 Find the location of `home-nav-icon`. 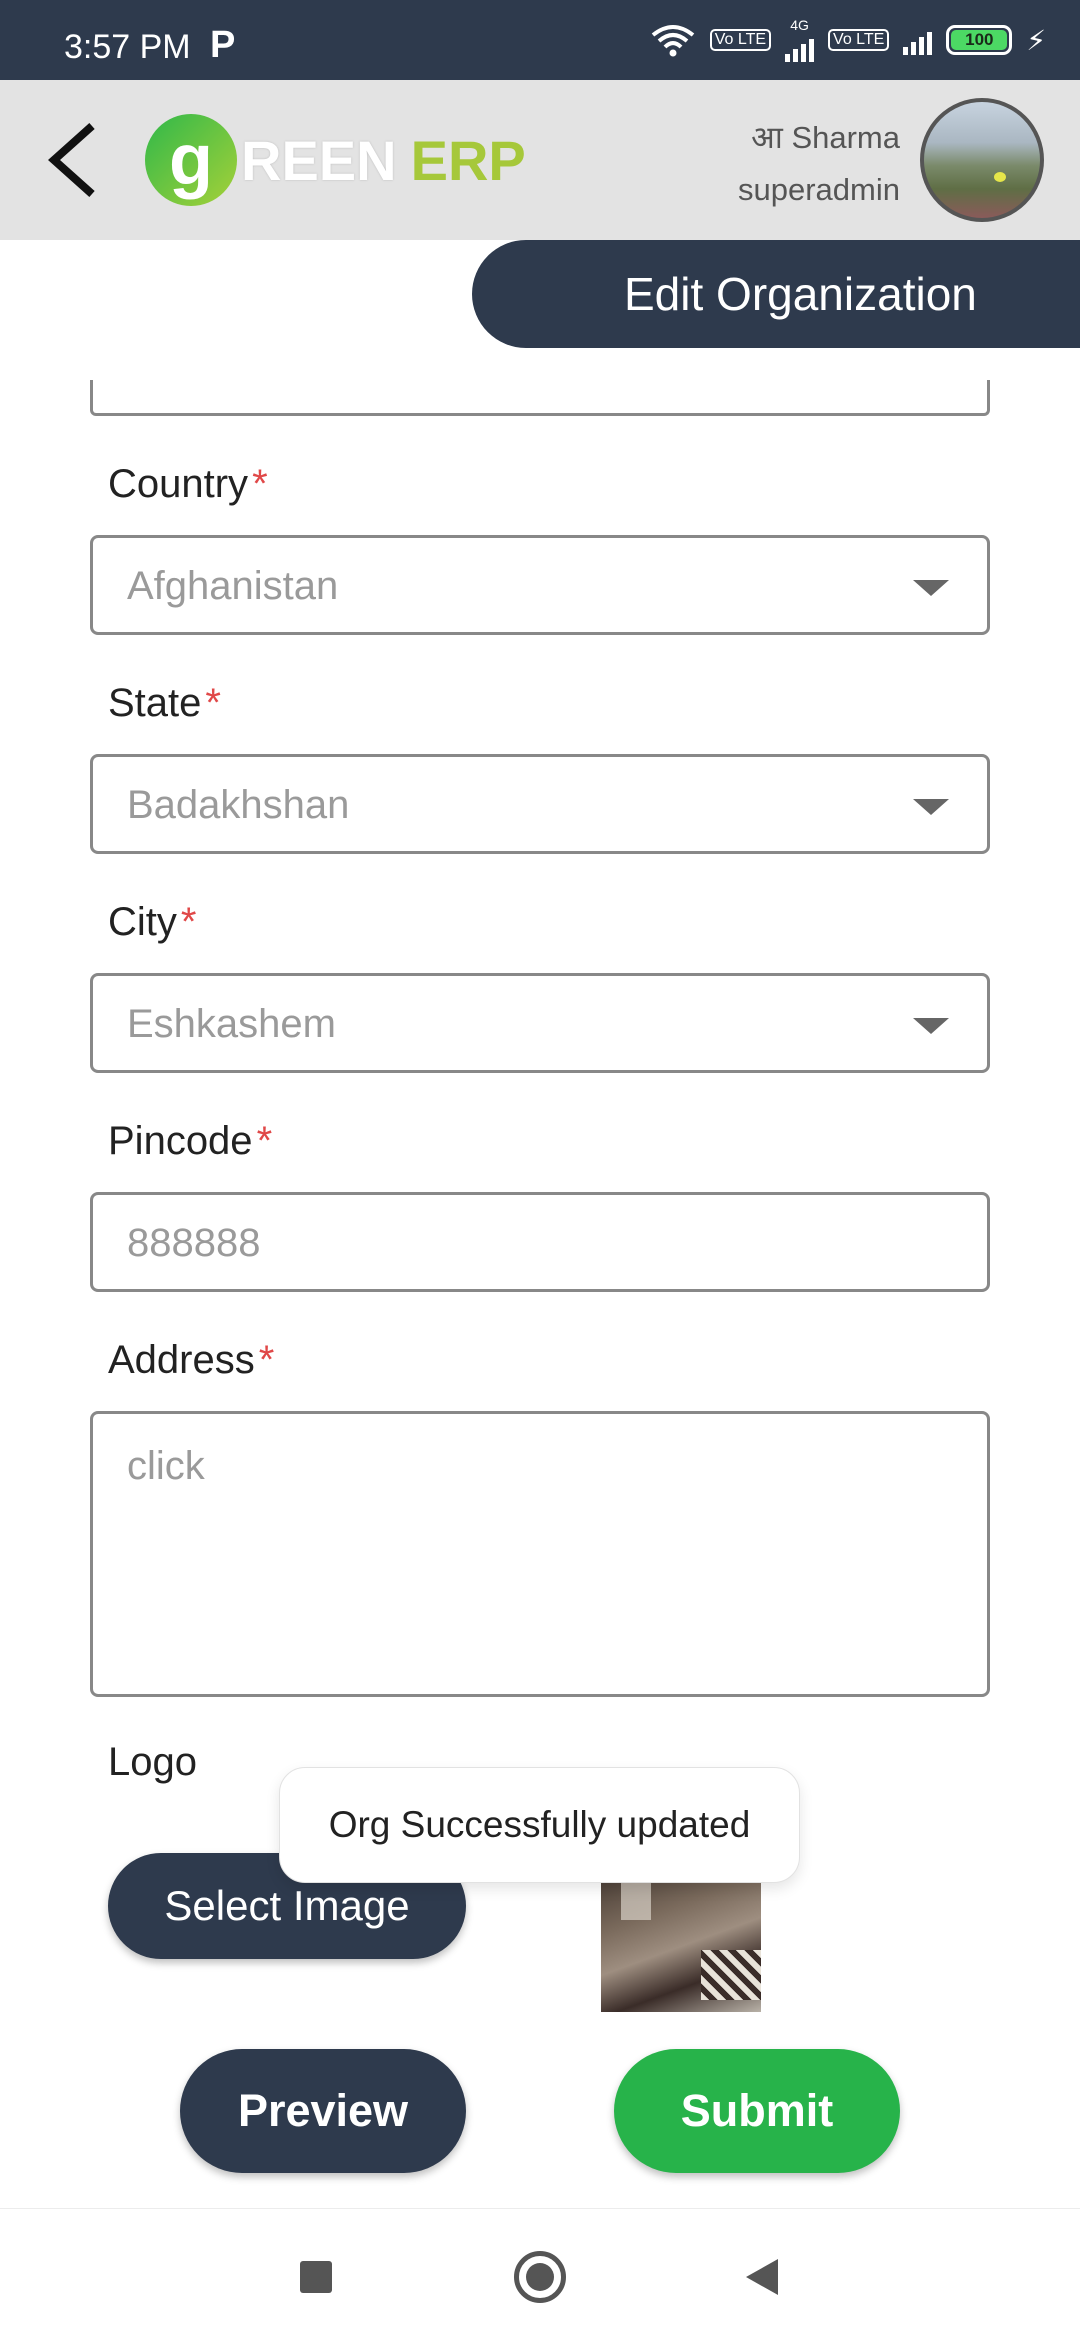

home-nav-icon is located at coordinates (540, 2277).